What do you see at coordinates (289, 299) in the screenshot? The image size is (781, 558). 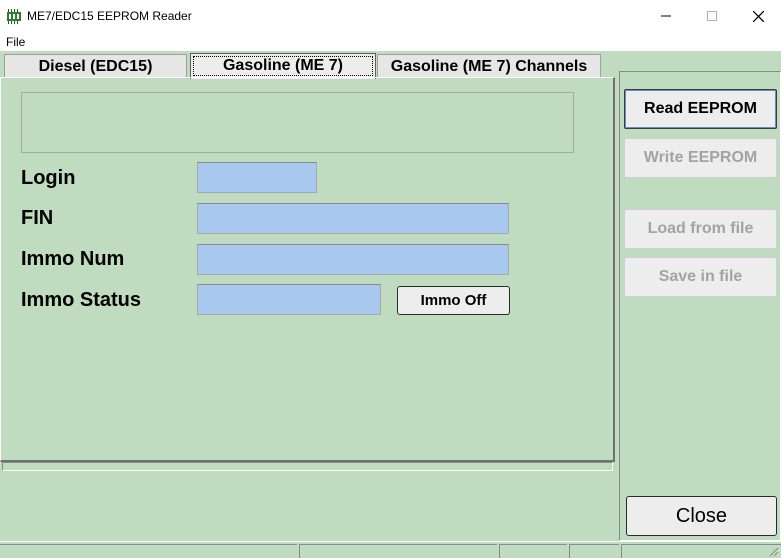 I see `immo-status-input` at bounding box center [289, 299].